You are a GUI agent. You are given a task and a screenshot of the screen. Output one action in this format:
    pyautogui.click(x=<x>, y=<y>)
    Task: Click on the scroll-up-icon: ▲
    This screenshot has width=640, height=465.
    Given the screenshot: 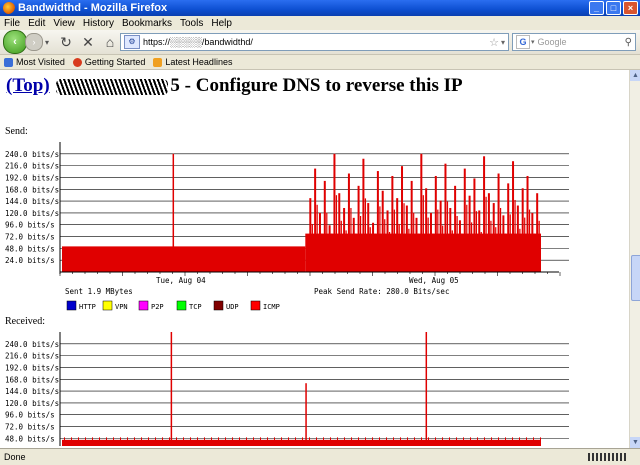 What is the action you would take?
    pyautogui.click(x=635, y=75)
    